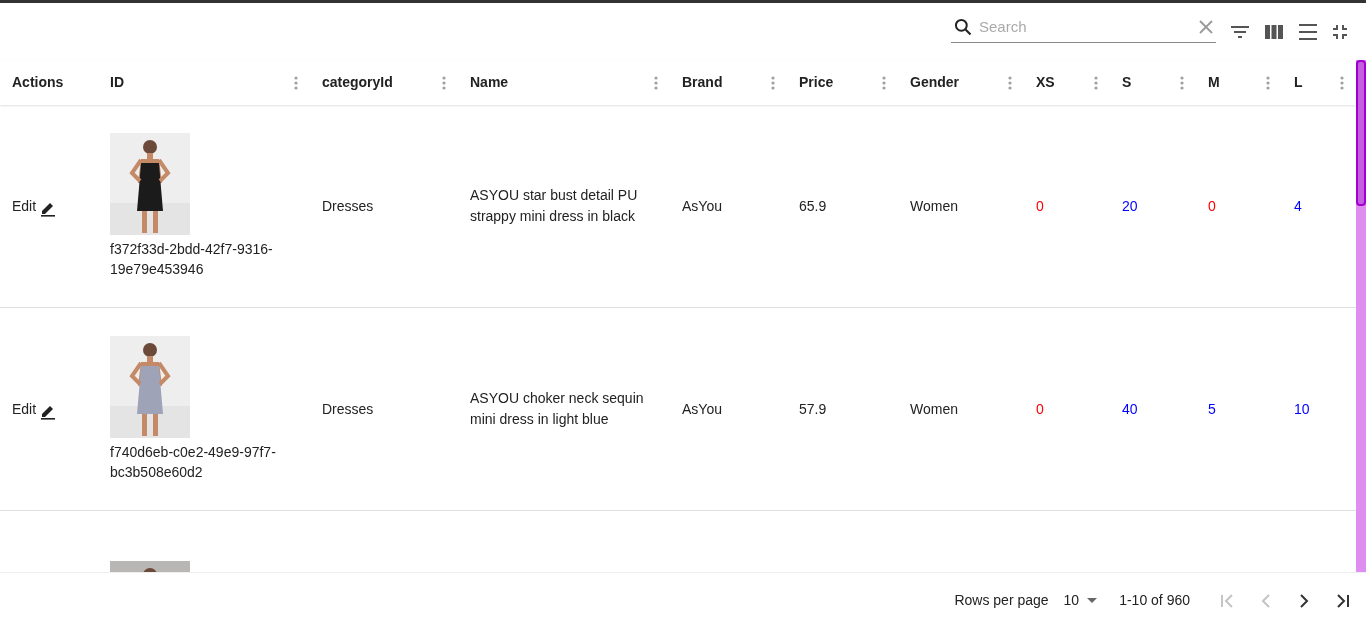 The image size is (1366, 628). Describe the element at coordinates (816, 82) in the screenshot. I see `column-header: Price` at that location.